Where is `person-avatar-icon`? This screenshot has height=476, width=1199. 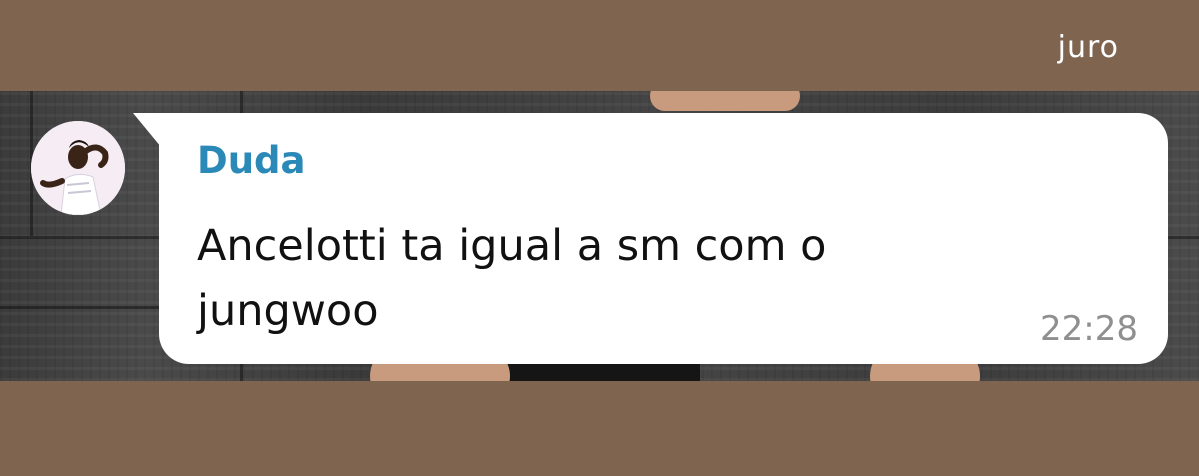
person-avatar-icon is located at coordinates (78, 168).